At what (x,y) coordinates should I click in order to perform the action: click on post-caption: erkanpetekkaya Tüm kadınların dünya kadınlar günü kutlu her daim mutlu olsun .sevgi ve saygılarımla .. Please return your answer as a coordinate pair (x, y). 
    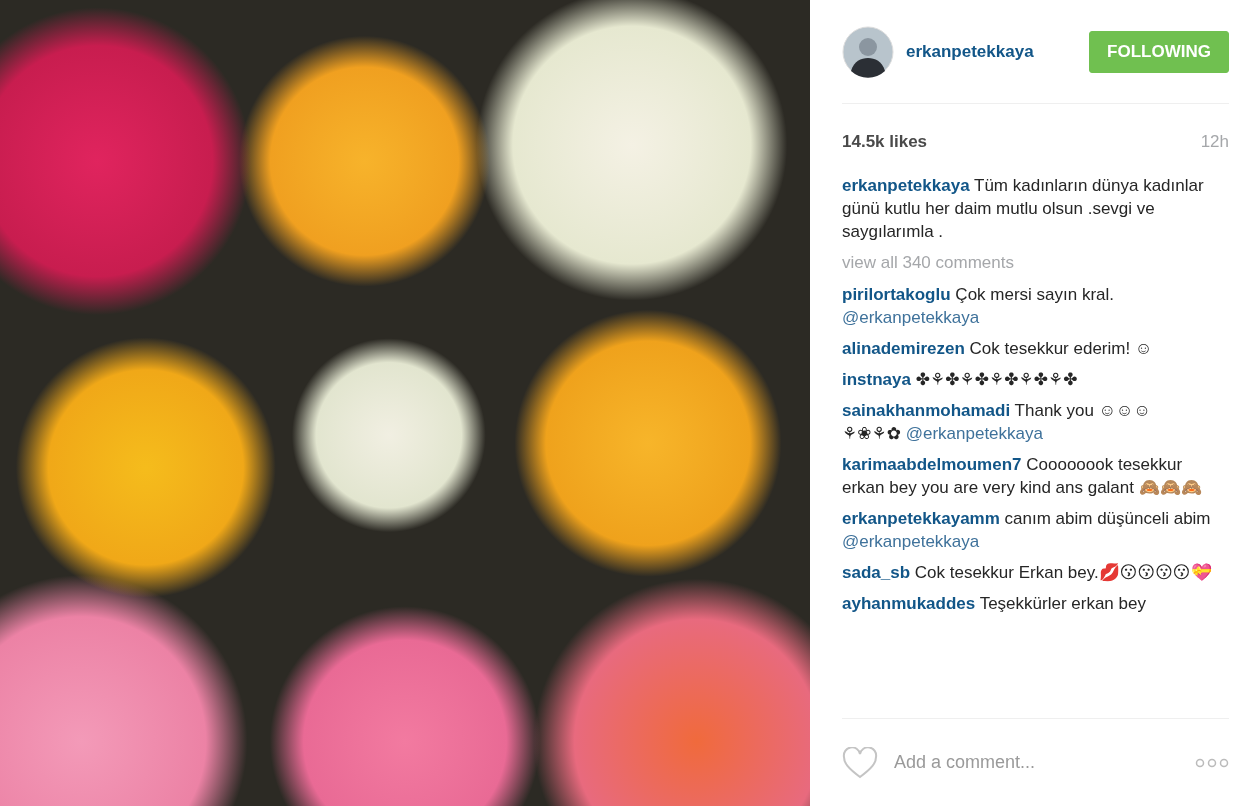
    Looking at the image, I should click on (1023, 209).